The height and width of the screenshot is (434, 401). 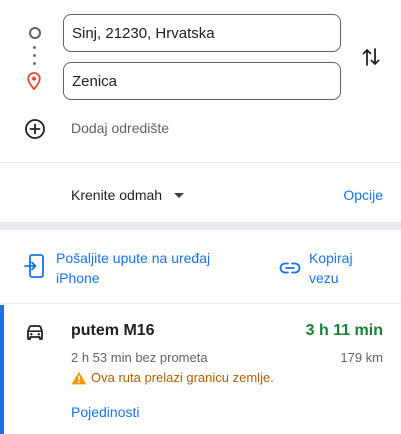 I want to click on section-separator, so click(x=200, y=226).